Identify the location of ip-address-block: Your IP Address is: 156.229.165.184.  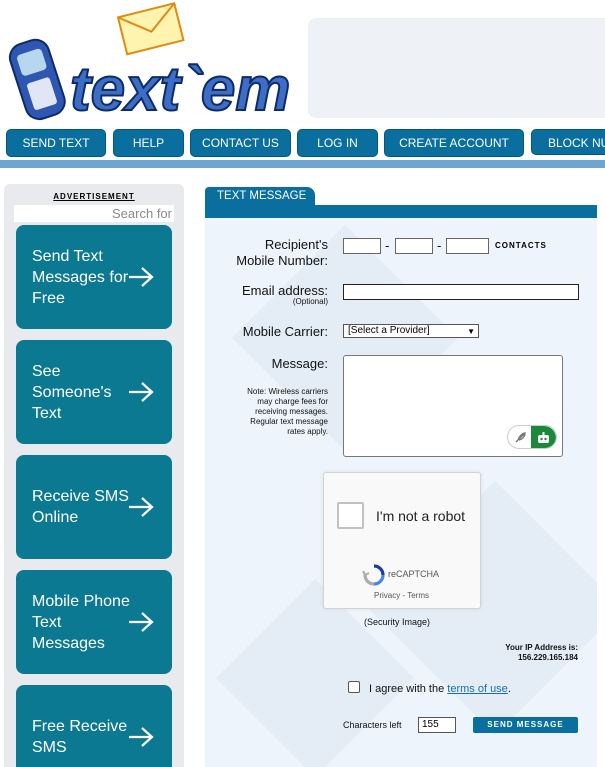
(506, 653).